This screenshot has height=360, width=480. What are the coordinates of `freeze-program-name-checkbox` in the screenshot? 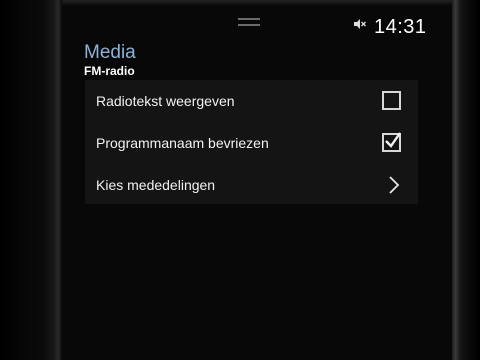 It's located at (391, 142).